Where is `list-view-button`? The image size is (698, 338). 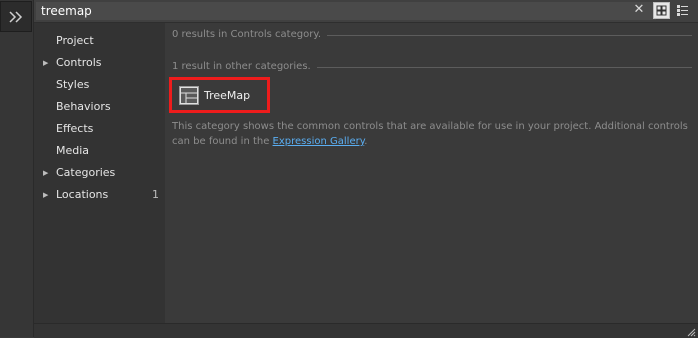 list-view-button is located at coordinates (682, 10).